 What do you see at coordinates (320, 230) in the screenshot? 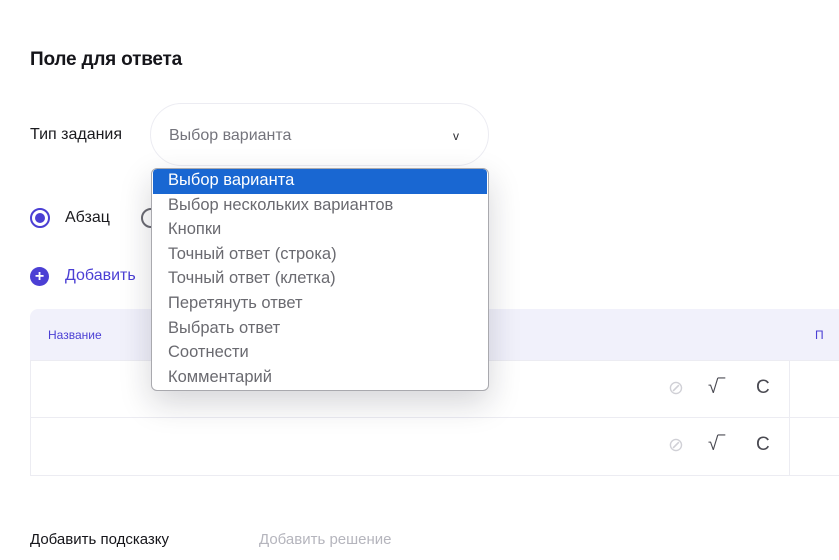
I see `dropdown-option: Кнопки` at bounding box center [320, 230].